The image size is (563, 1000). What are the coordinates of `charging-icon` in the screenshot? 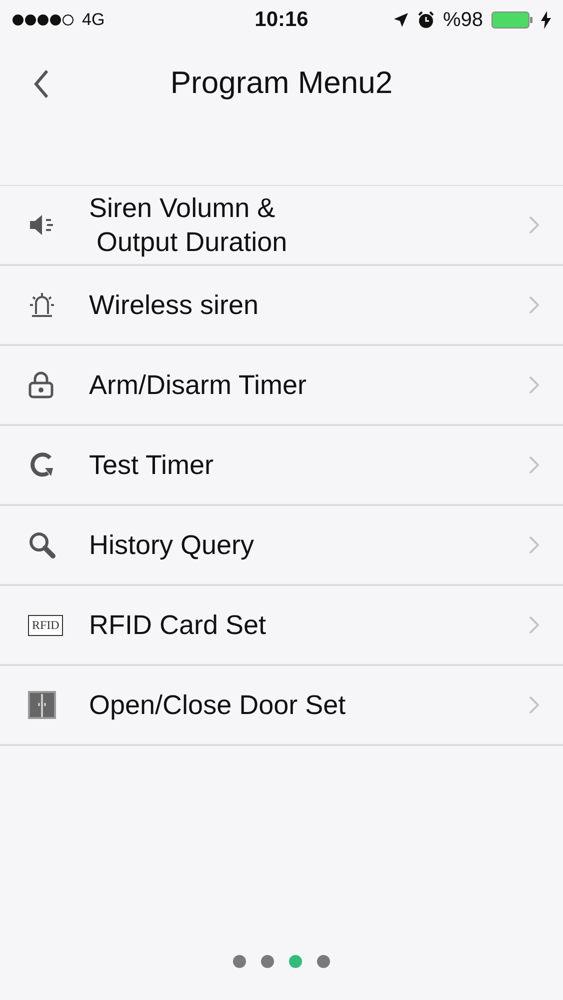 It's located at (546, 20).